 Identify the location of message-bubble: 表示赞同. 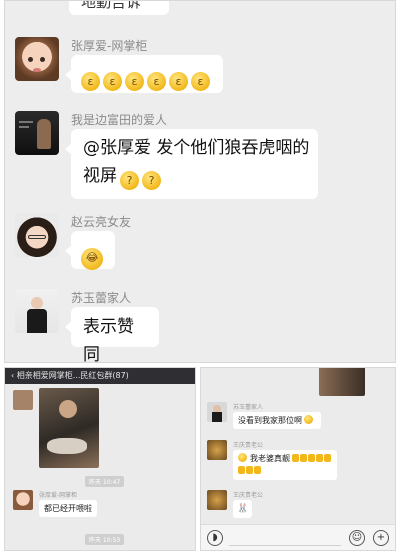
(112, 334).